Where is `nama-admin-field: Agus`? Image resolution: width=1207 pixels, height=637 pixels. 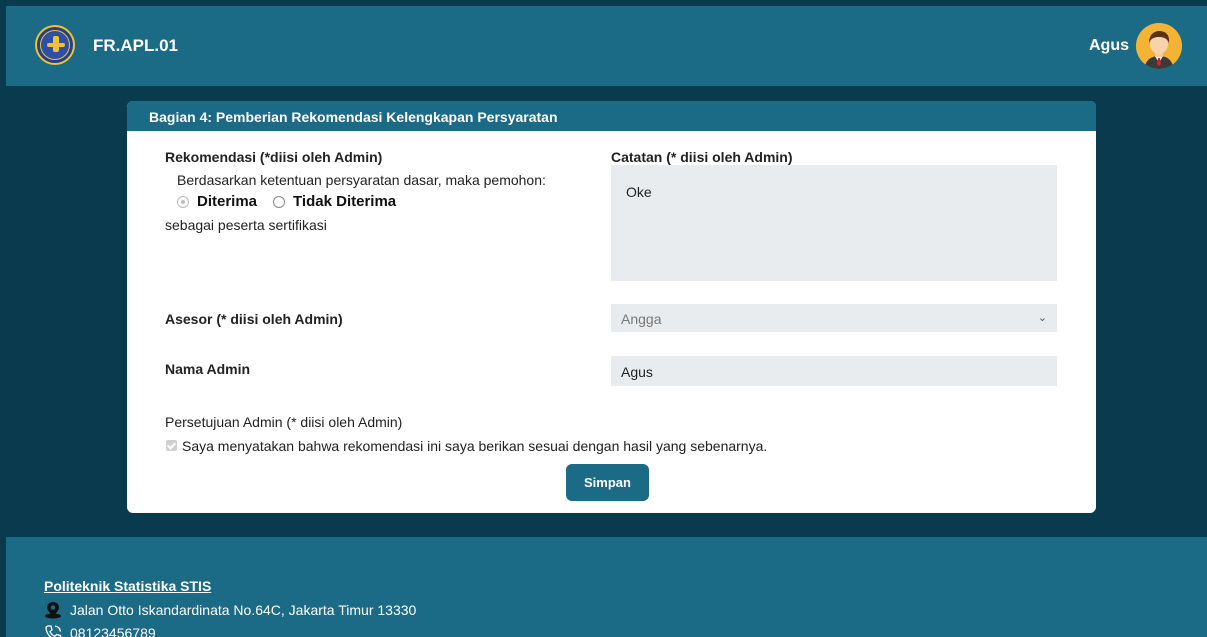
nama-admin-field: Agus is located at coordinates (834, 371).